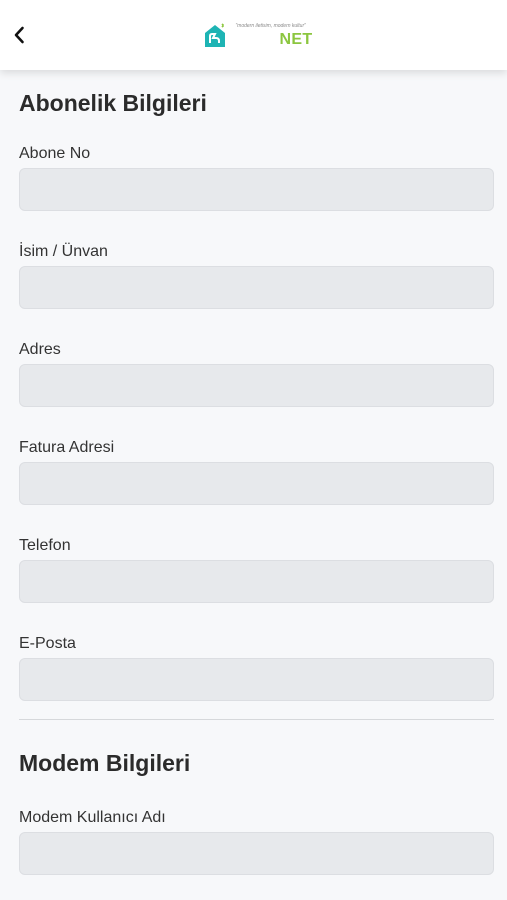 The width and height of the screenshot is (507, 900). I want to click on logo-tagline: “modern iletisim, modern kultur”, so click(270, 26).